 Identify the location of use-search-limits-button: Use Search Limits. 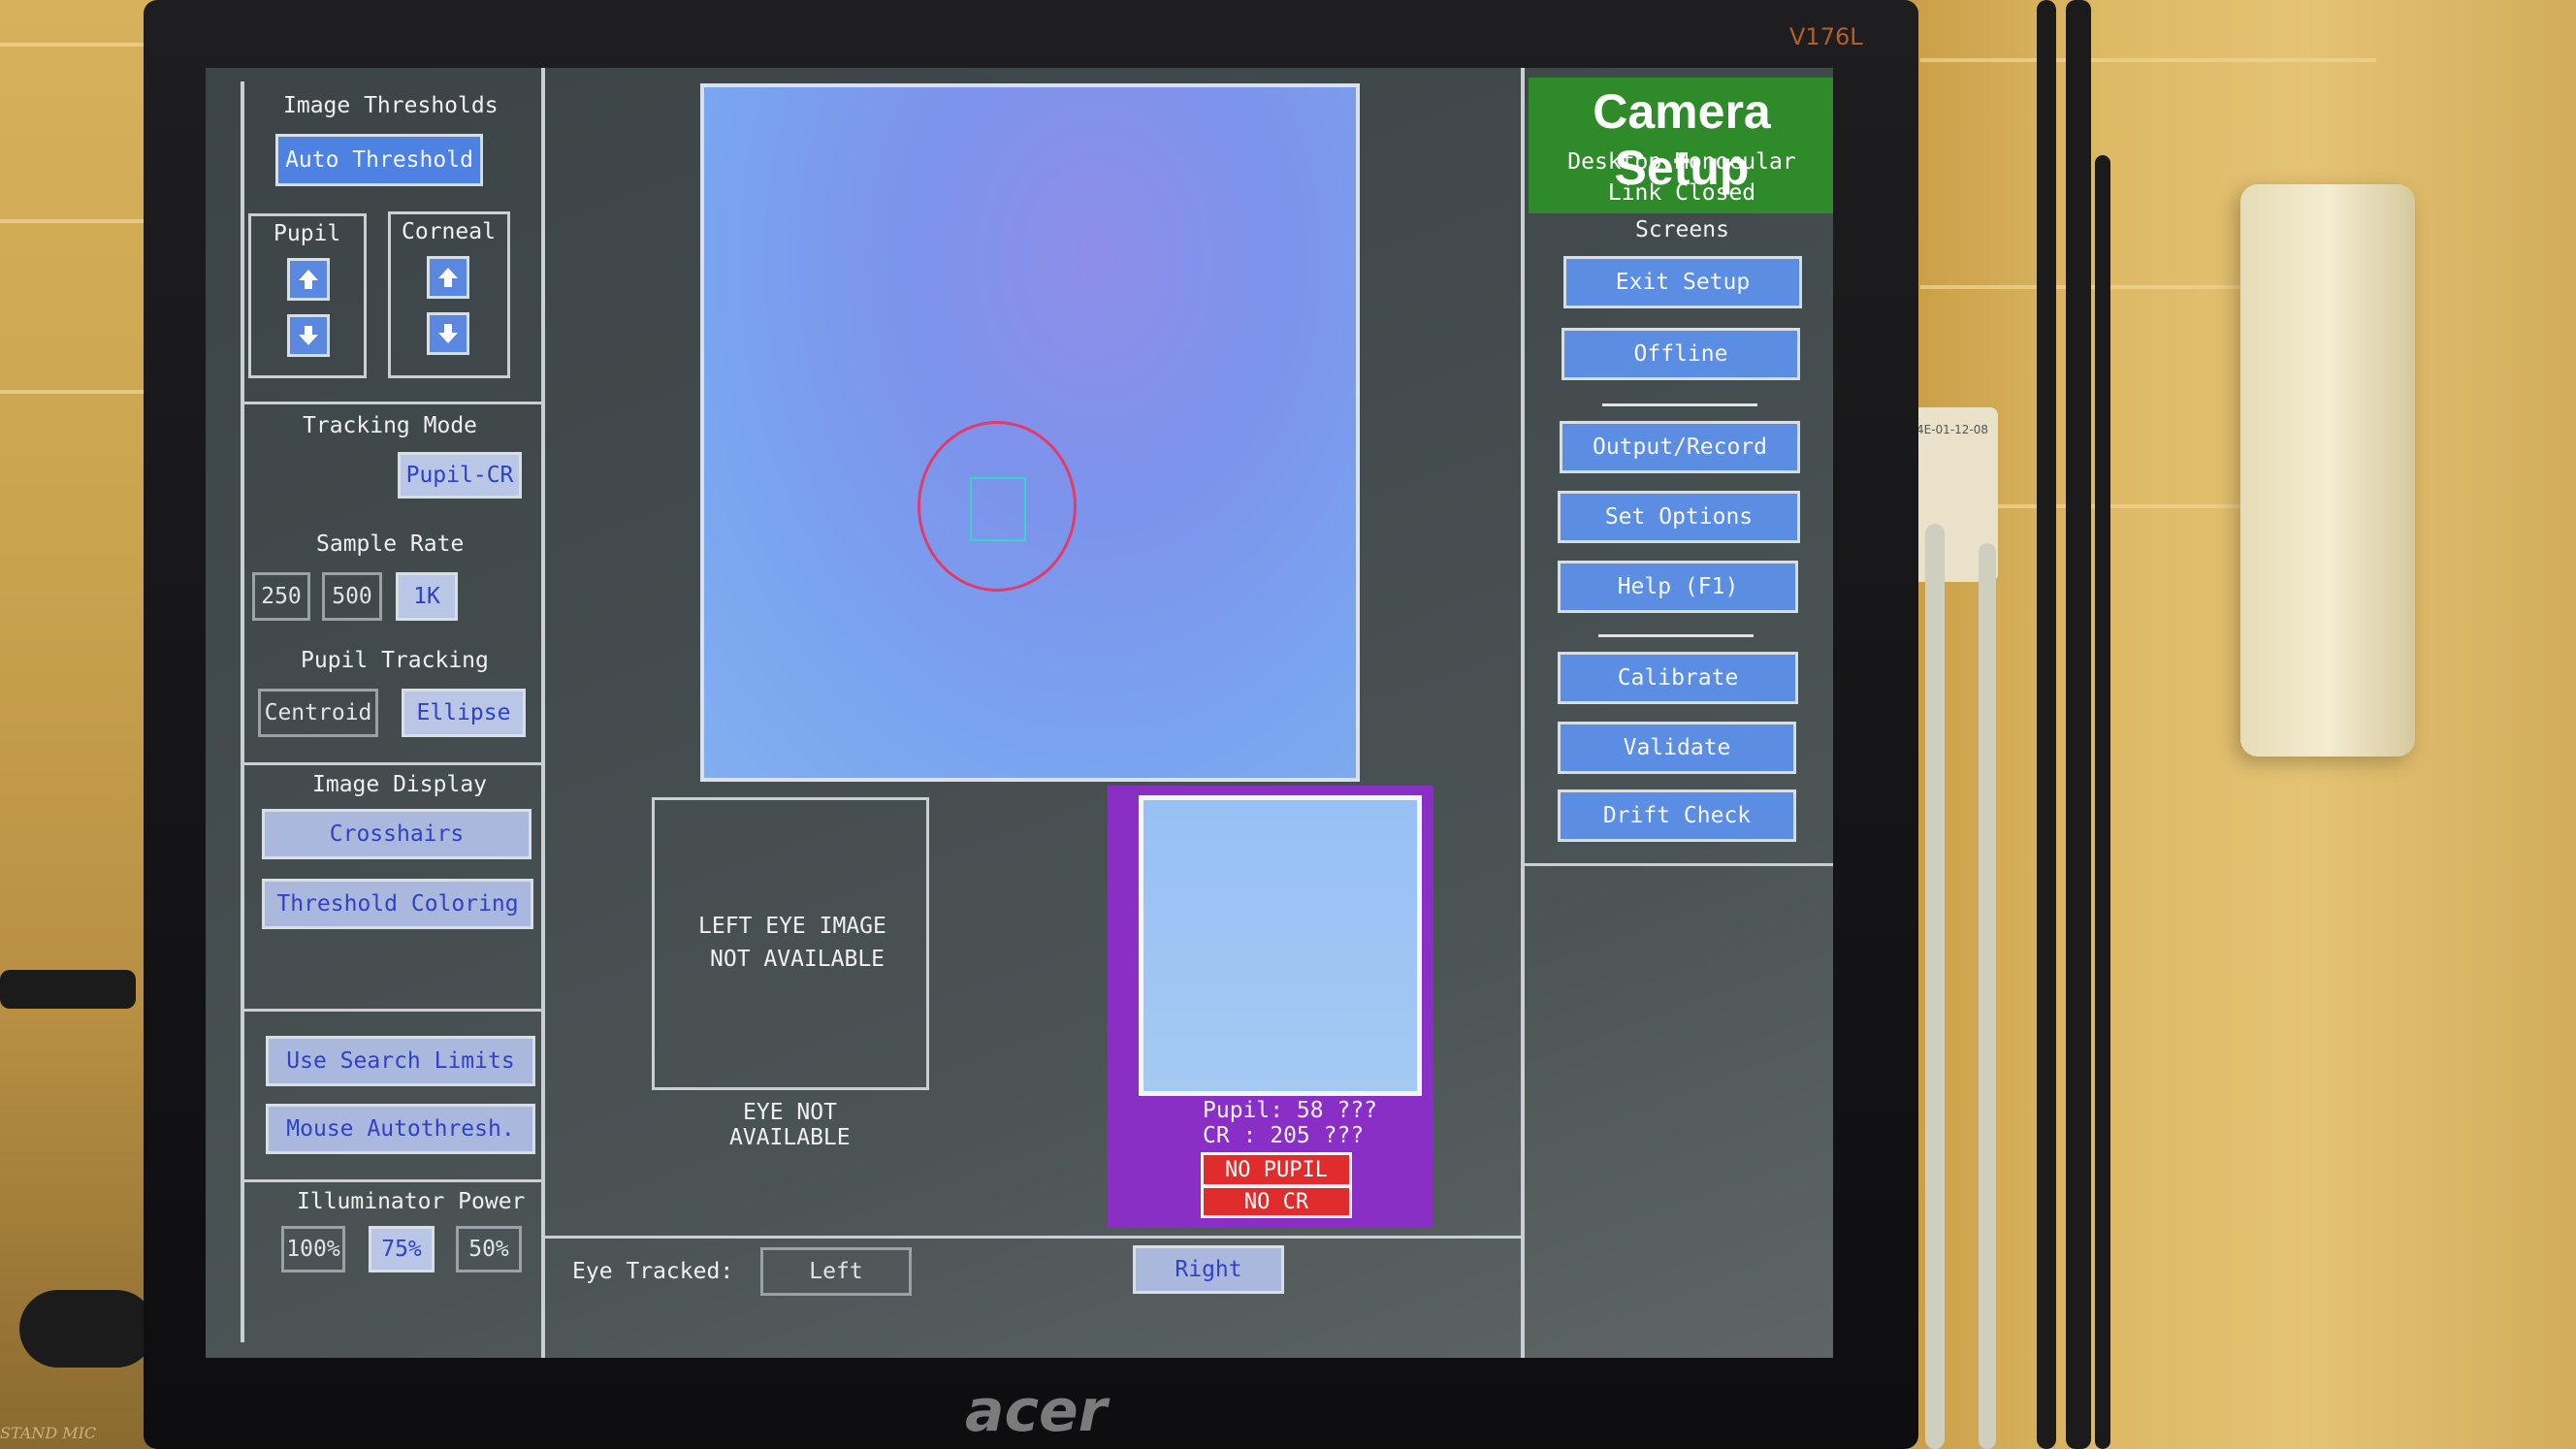
(400, 1061).